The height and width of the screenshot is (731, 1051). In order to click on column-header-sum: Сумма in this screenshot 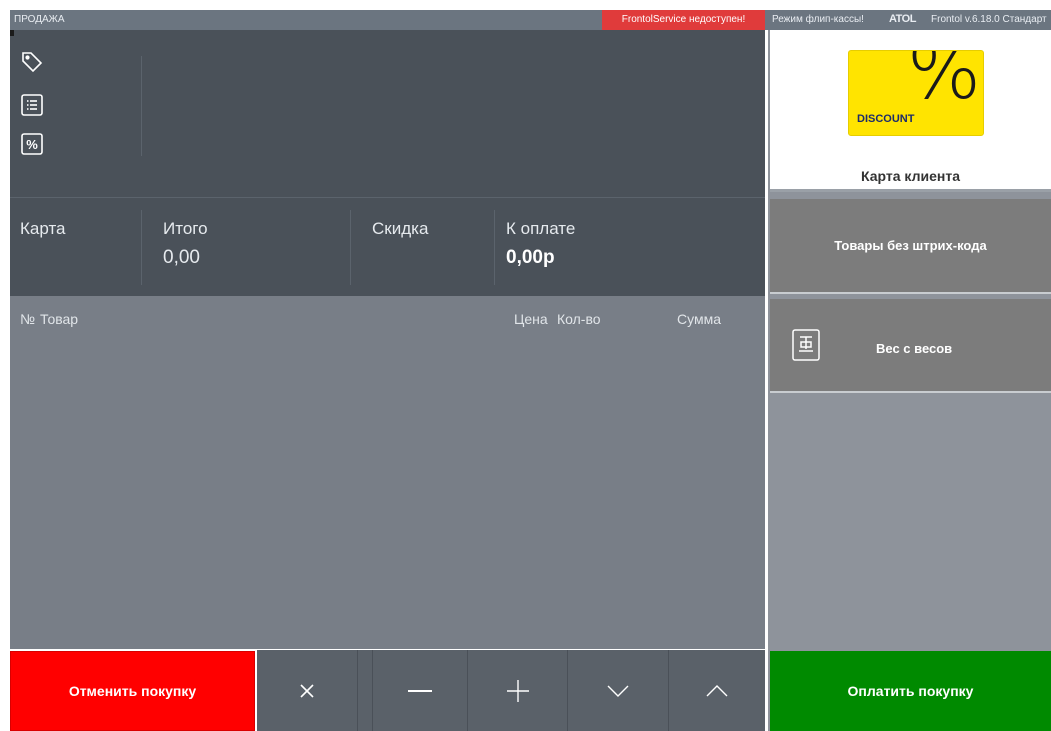, I will do `click(699, 319)`.